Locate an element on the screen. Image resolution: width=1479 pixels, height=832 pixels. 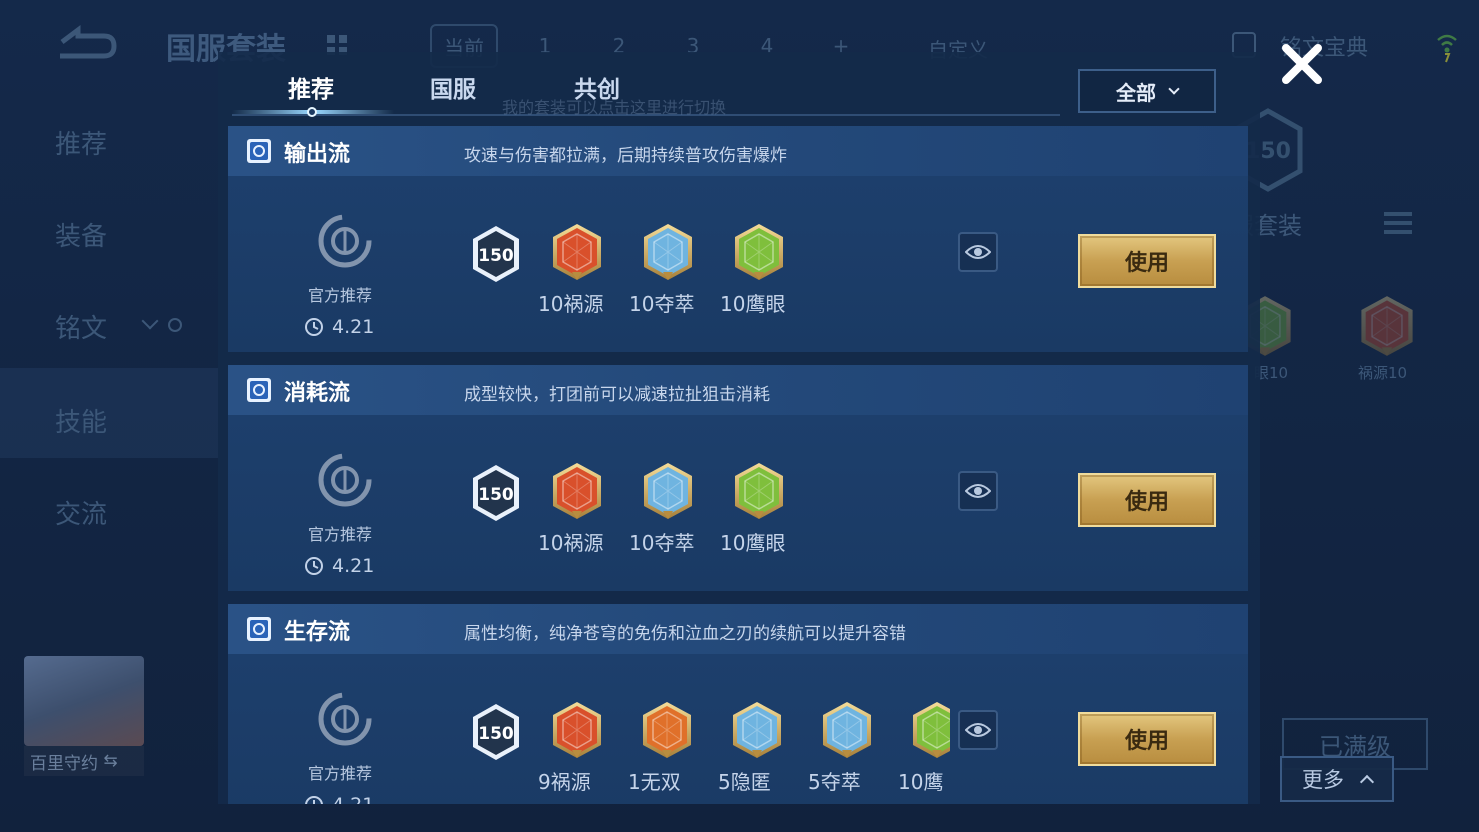
more-button: 更多 is located at coordinates (1337, 779).